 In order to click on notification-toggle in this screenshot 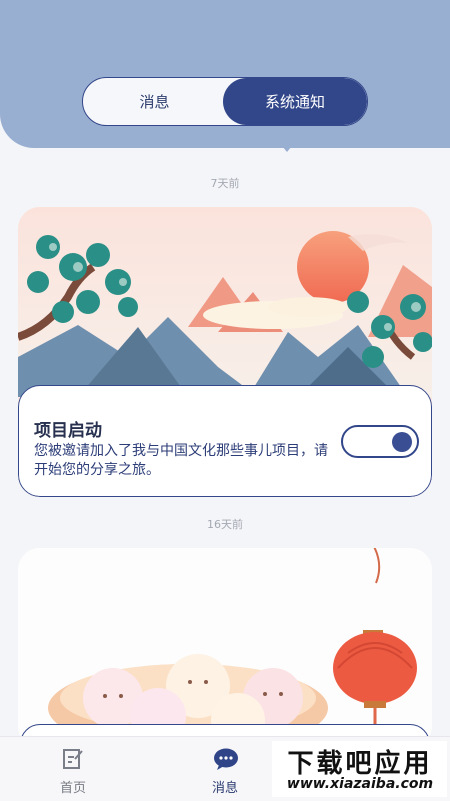, I will do `click(380, 441)`.